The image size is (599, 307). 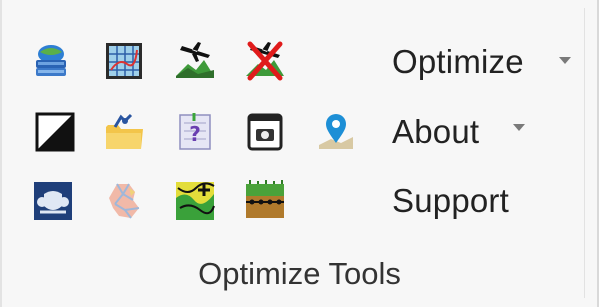 I want to click on folder-tool-icon, so click(x=124, y=132).